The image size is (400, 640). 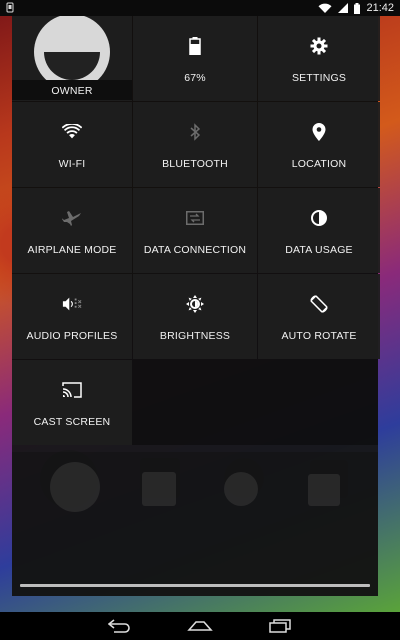 I want to click on bluetooth-tile: BLUETOOTH, so click(x=195, y=144).